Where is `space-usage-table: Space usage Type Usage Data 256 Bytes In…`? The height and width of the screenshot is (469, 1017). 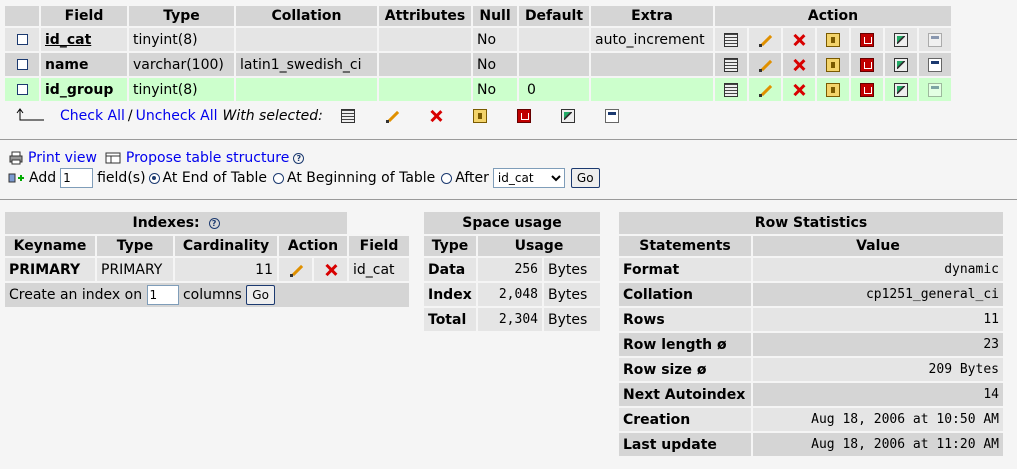
space-usage-table: Space usage Type Usage Data 256 Bytes In… is located at coordinates (512, 271).